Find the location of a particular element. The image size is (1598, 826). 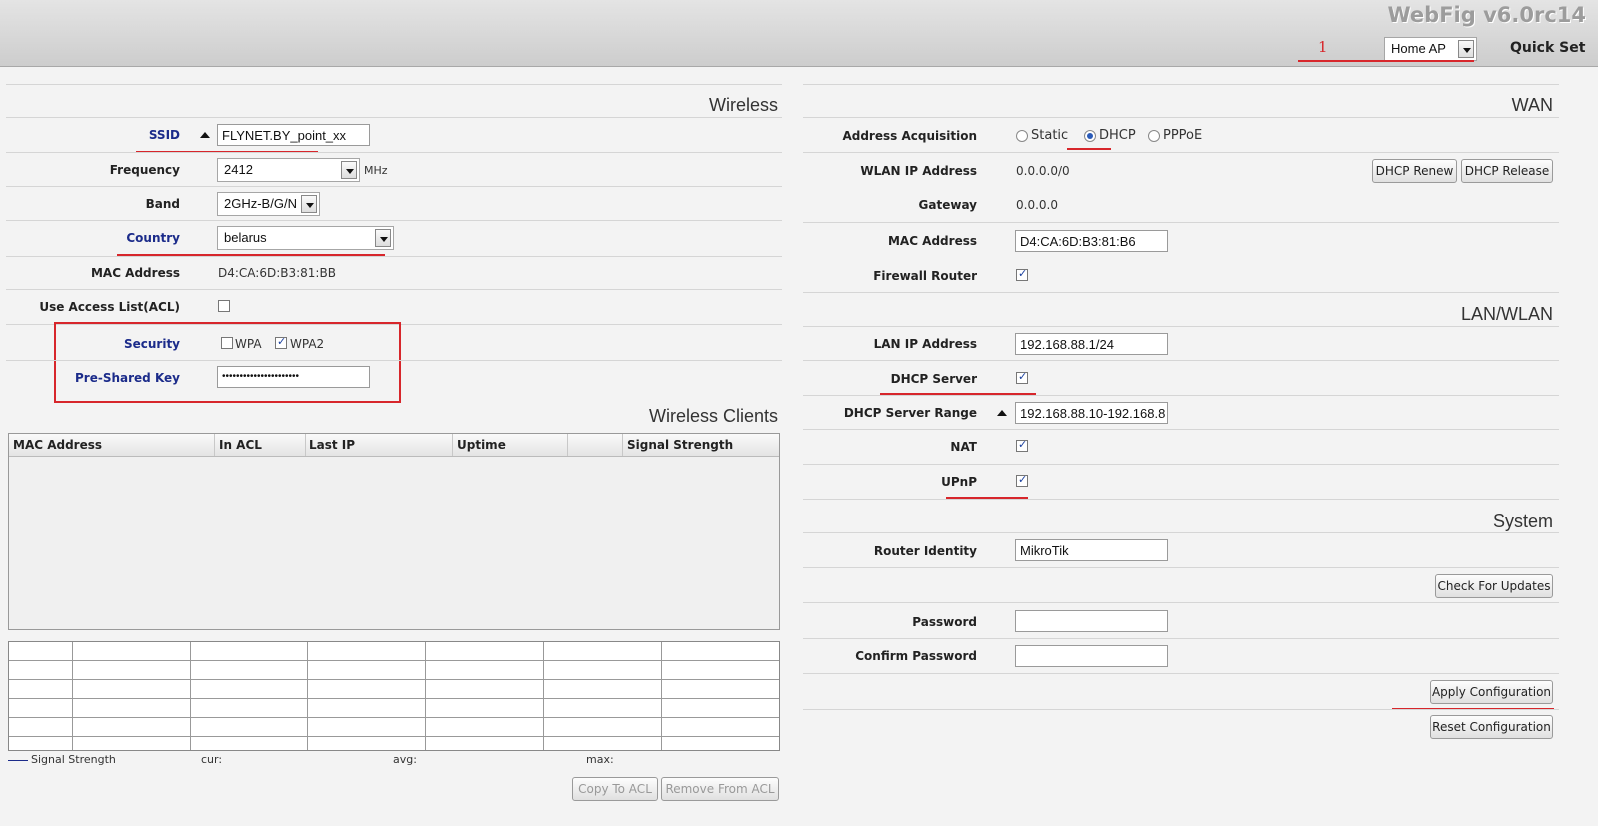

radio-dhcp is located at coordinates (1090, 136).